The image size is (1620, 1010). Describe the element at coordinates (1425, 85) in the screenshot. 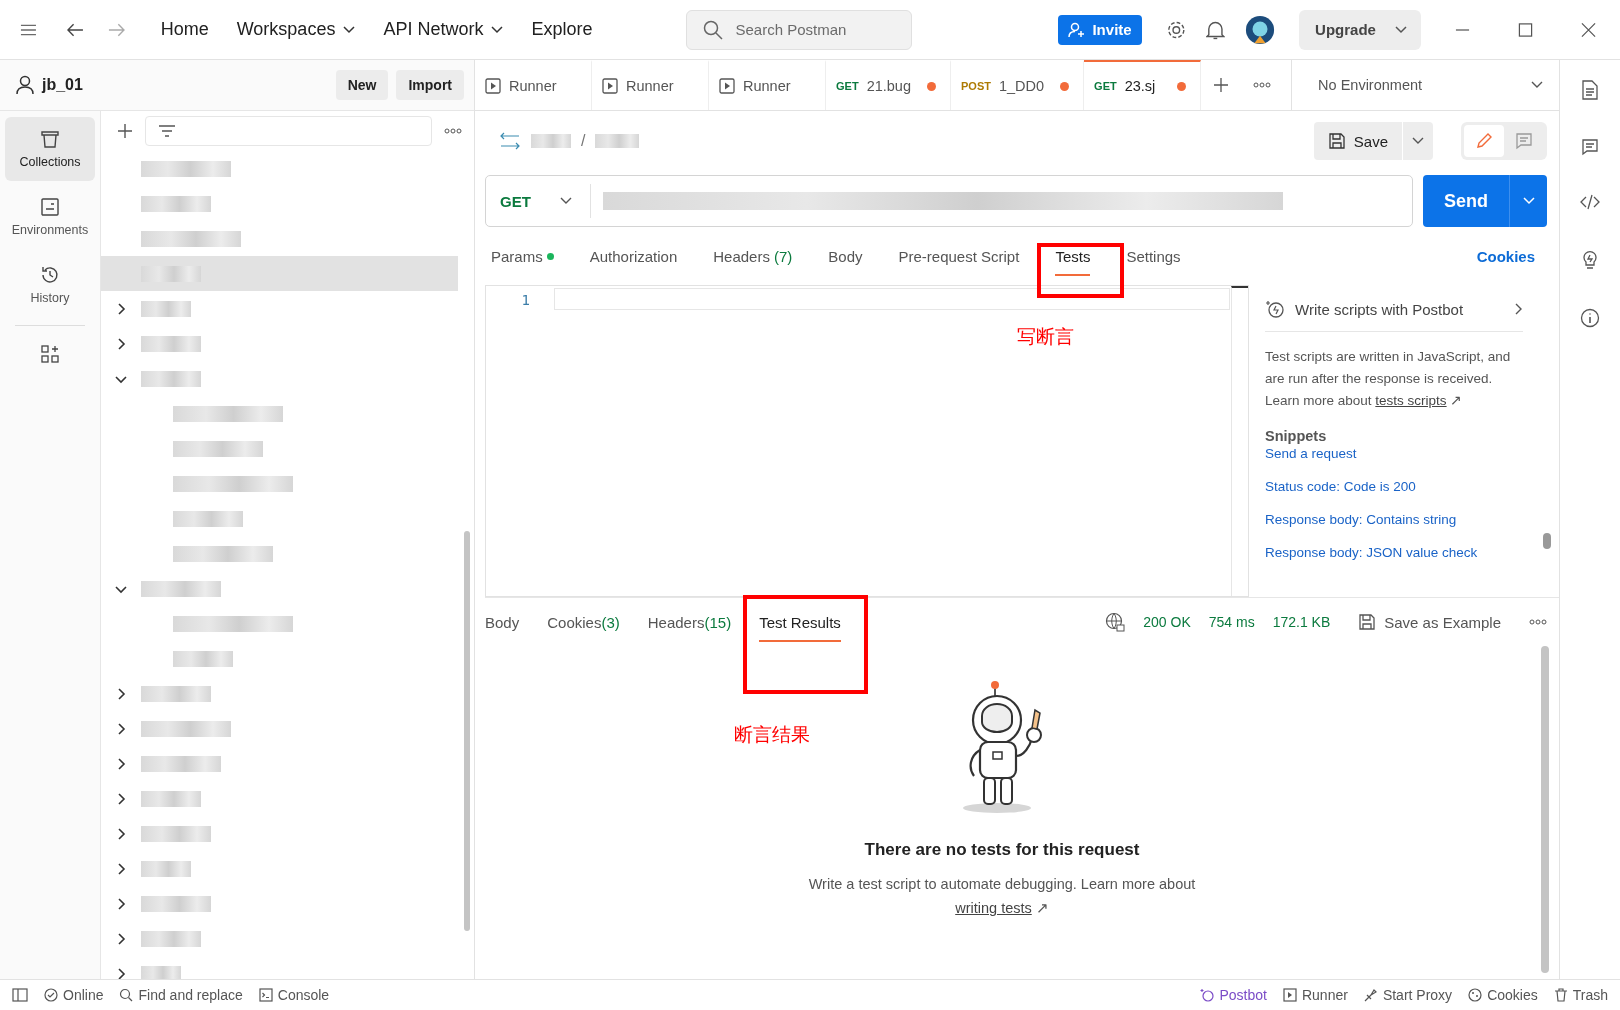

I see `environment-select: No Environment` at that location.